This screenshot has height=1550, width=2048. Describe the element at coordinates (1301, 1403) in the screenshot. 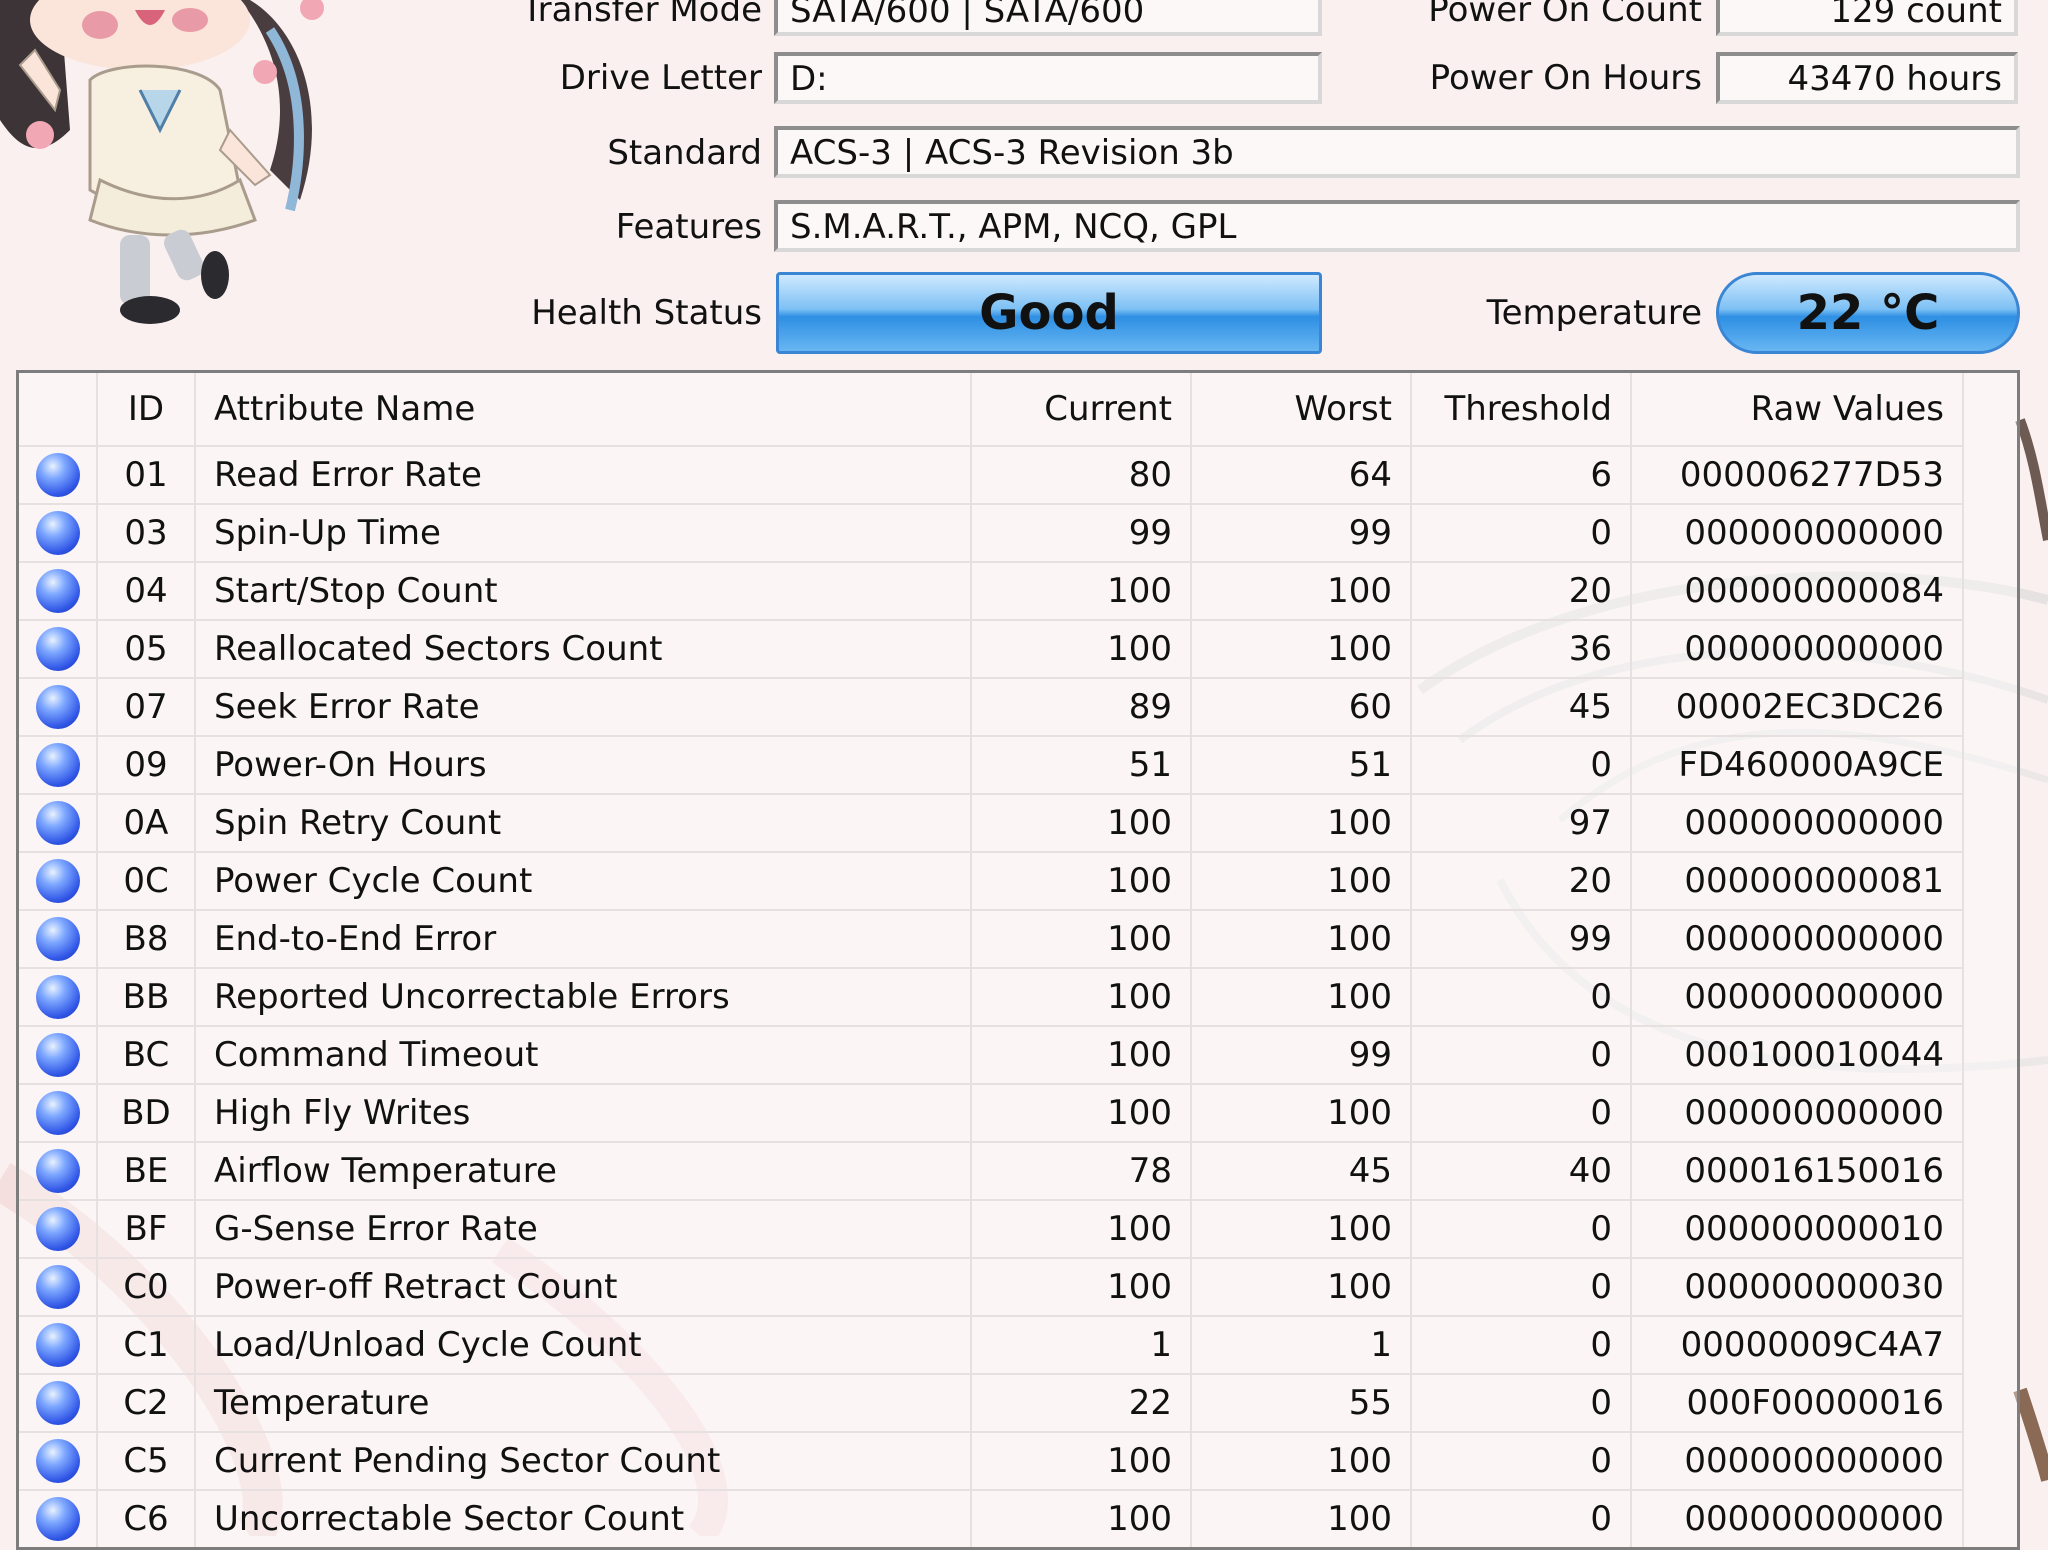

I see `attribute-worst: 55` at that location.